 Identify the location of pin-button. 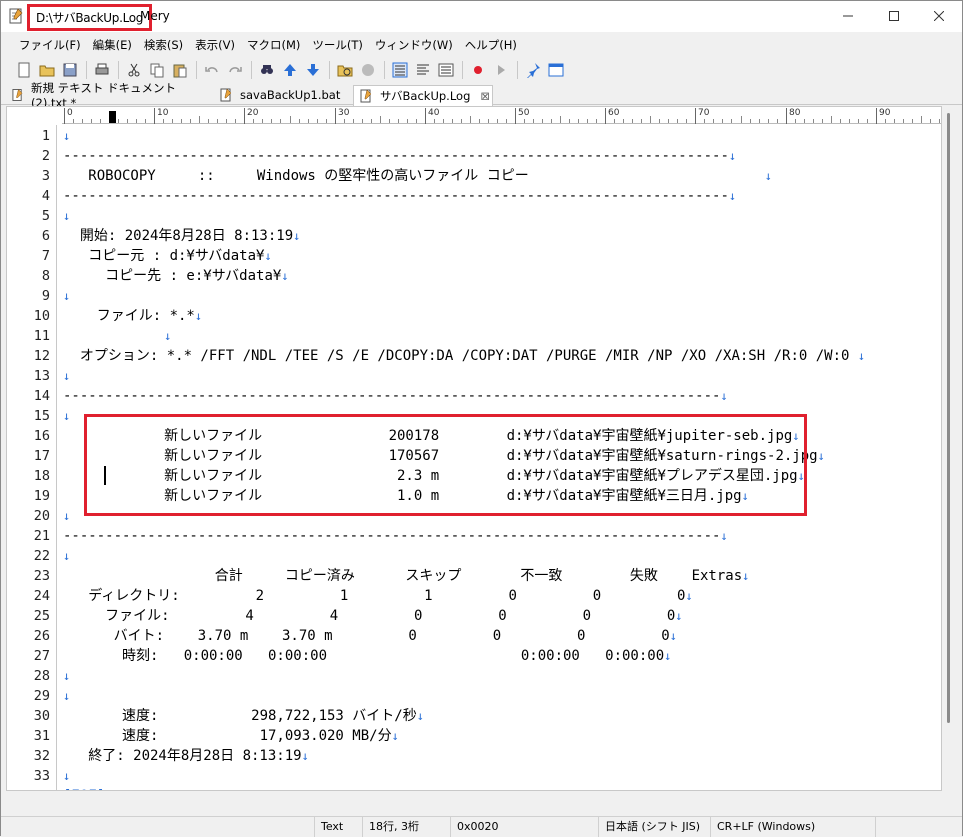
(533, 70).